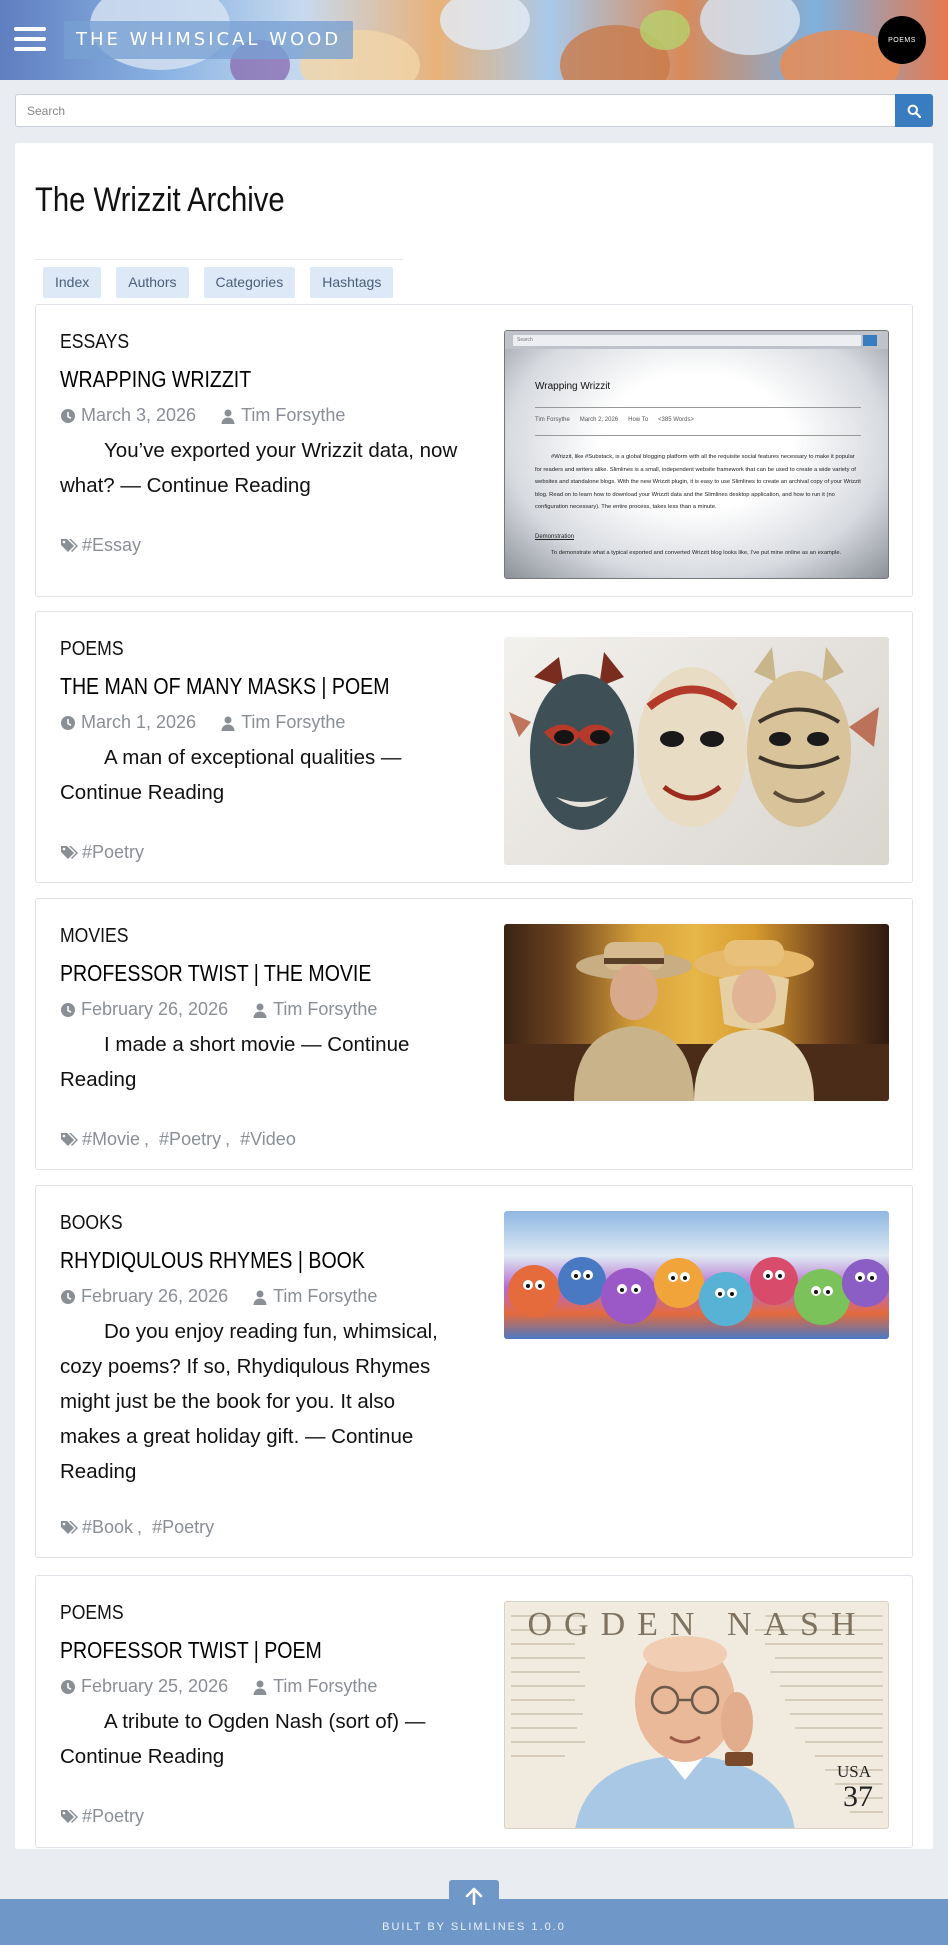 Image resolution: width=948 pixels, height=1945 pixels. I want to click on divider, so click(219, 259).